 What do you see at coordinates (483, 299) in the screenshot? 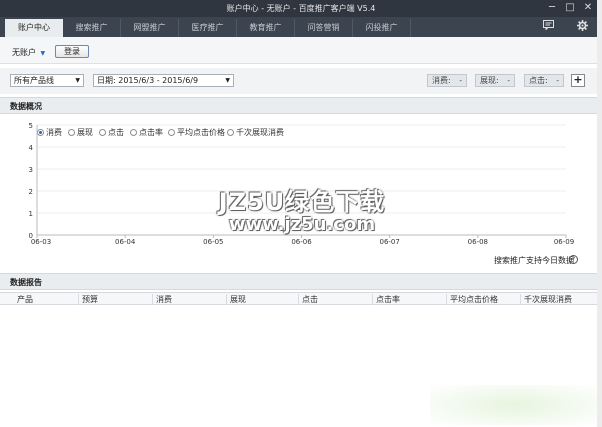
I see `col-avg-cpc: 平均点击价格` at bounding box center [483, 299].